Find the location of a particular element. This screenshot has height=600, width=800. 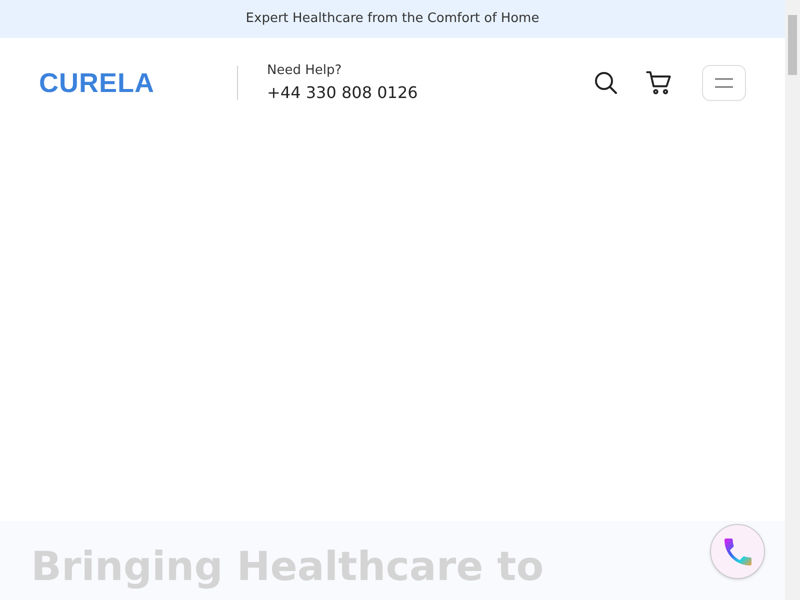

announcement-text: Expert Healthcare from the Comfort of Home is located at coordinates (393, 19).